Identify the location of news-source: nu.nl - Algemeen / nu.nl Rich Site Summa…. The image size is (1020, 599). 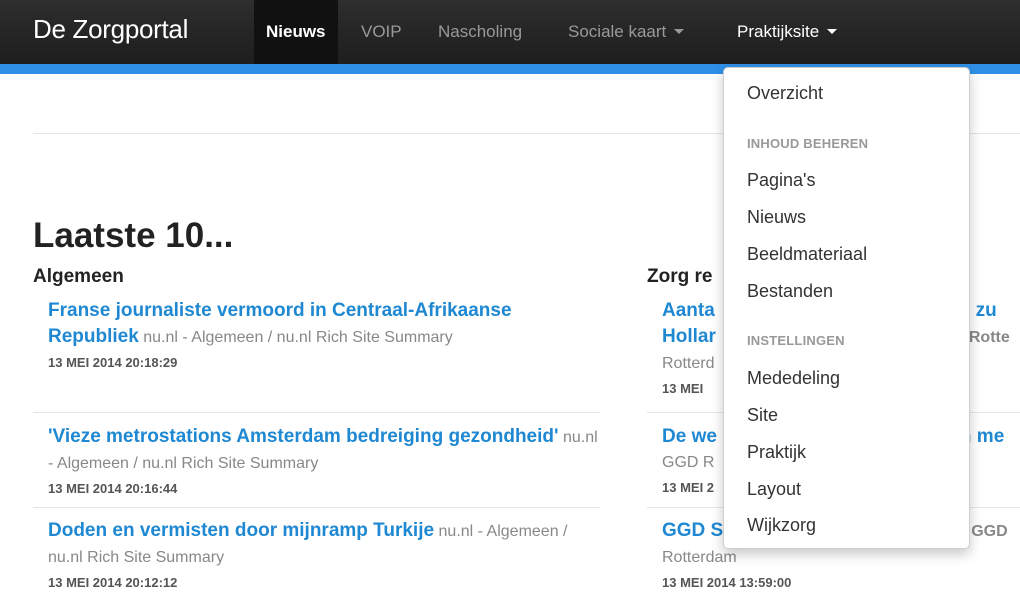
(298, 337).